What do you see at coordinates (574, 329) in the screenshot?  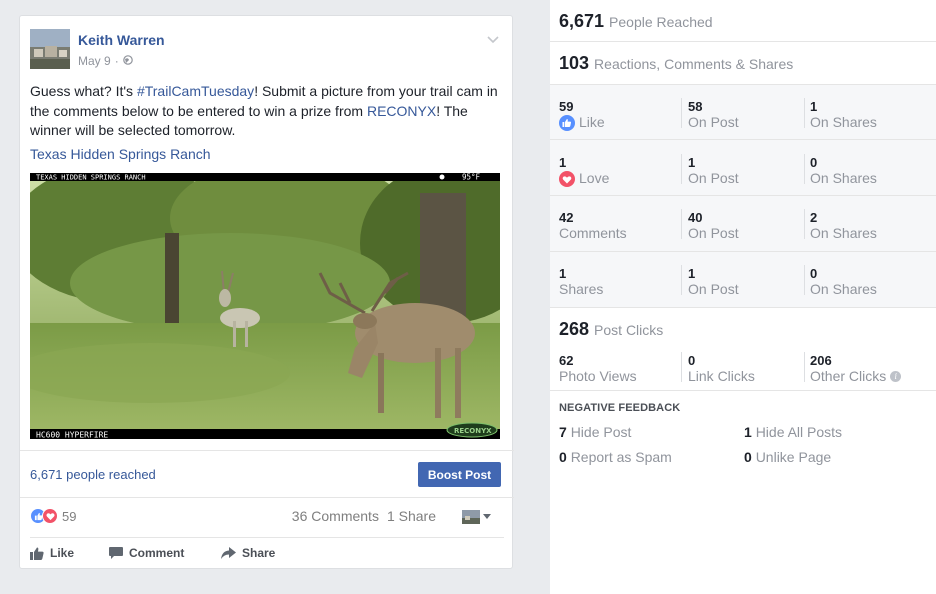 I see `post-clicks-value: 268` at bounding box center [574, 329].